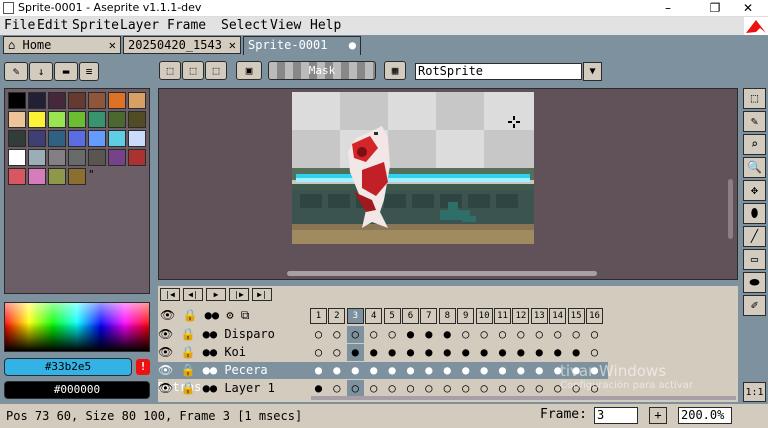 The width and height of the screenshot is (768, 428). What do you see at coordinates (355, 316) in the screenshot?
I see `frame-header-3: 3` at bounding box center [355, 316].